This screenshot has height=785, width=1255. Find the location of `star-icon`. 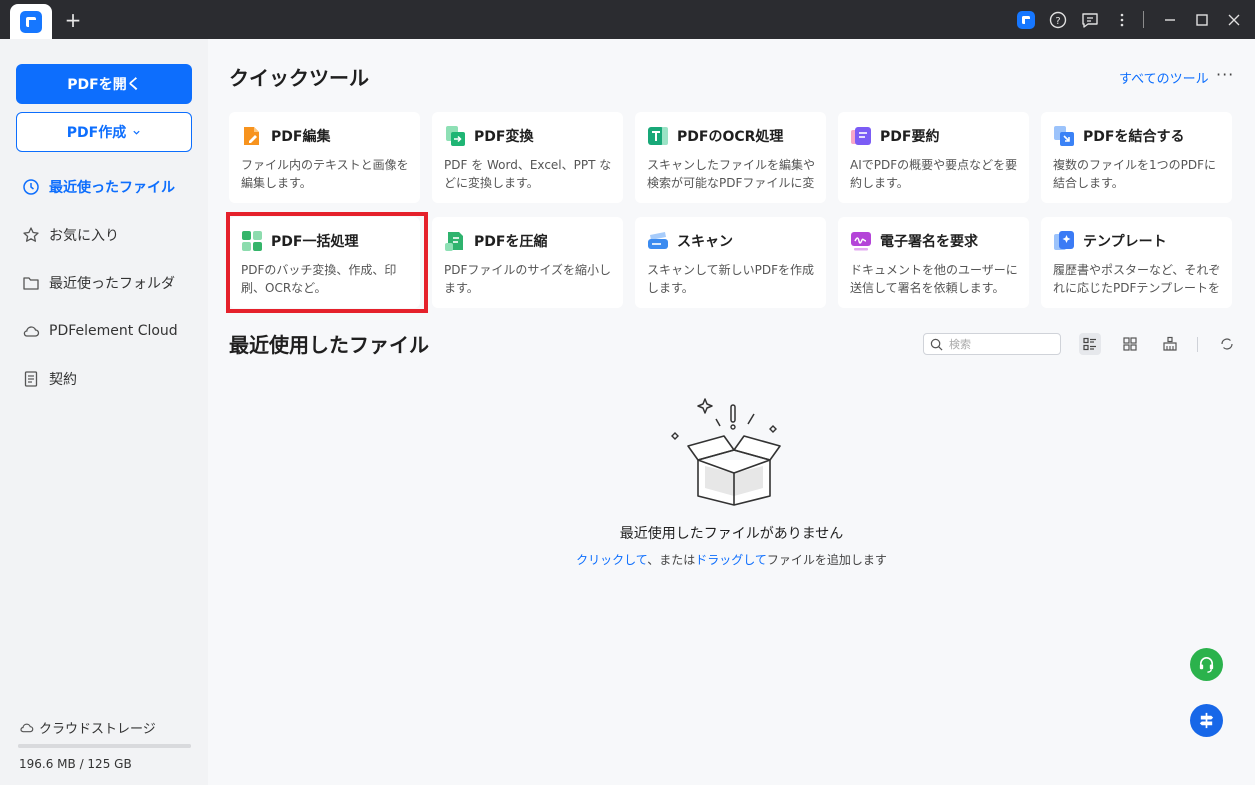

star-icon is located at coordinates (31, 234).